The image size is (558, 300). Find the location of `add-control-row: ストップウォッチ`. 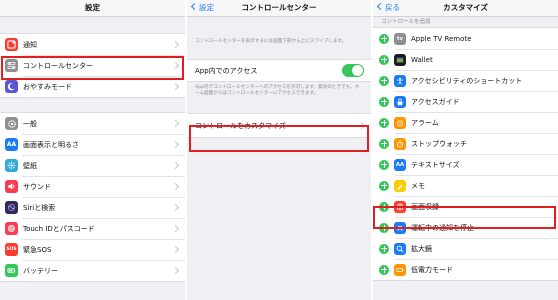

add-control-row: ストップウォッチ is located at coordinates (465, 143).